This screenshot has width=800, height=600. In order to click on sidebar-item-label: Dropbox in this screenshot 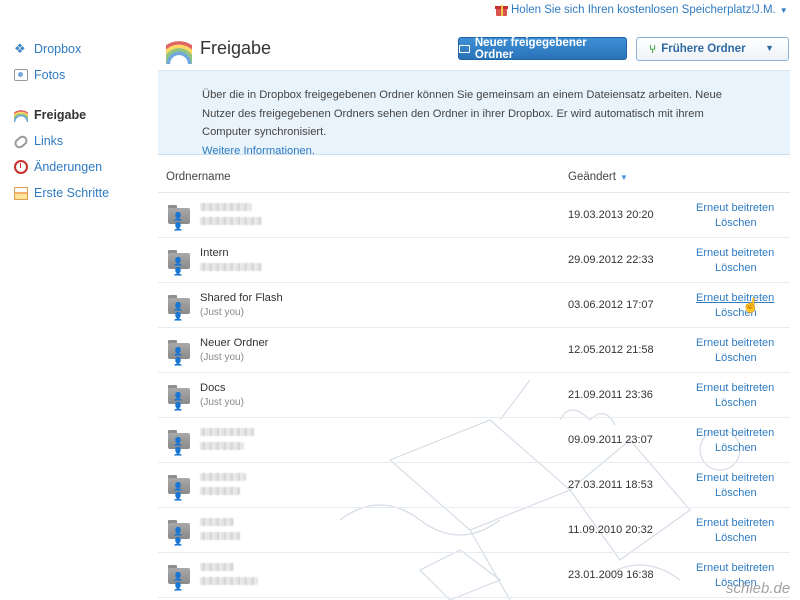, I will do `click(58, 49)`.